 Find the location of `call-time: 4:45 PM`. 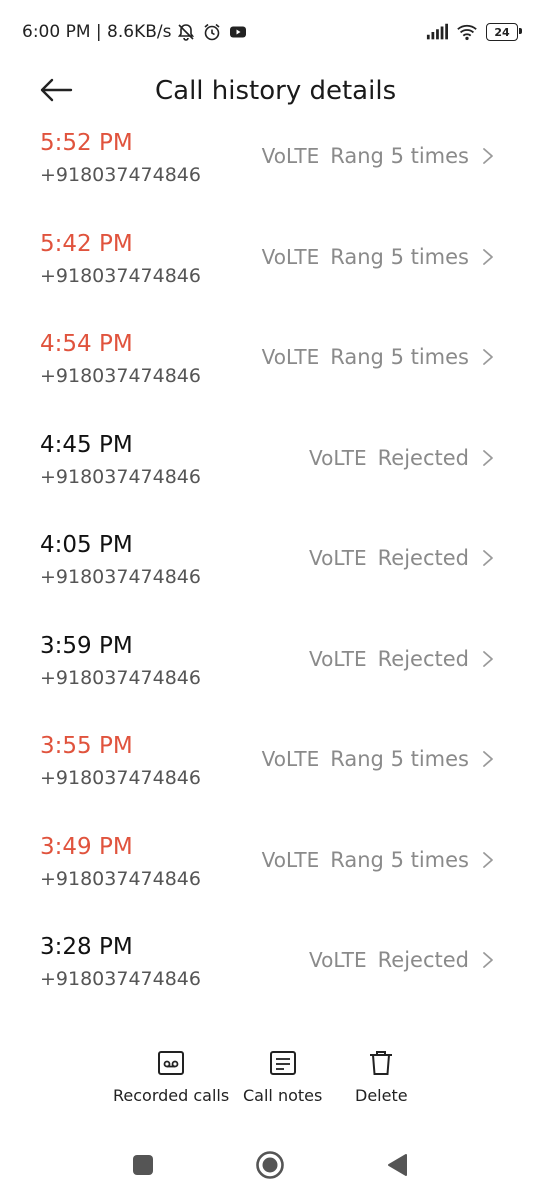

call-time: 4:45 PM is located at coordinates (86, 444).